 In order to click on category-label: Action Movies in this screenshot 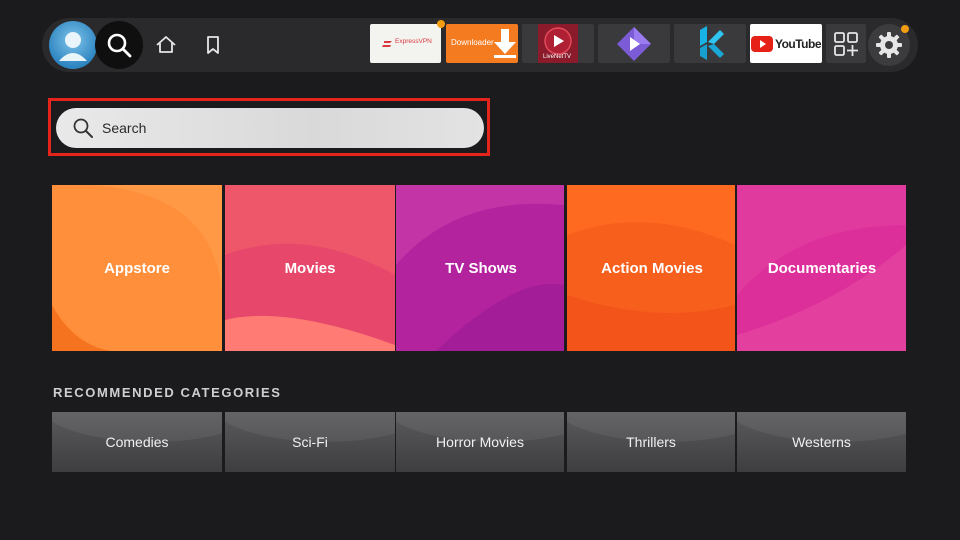, I will do `click(652, 268)`.